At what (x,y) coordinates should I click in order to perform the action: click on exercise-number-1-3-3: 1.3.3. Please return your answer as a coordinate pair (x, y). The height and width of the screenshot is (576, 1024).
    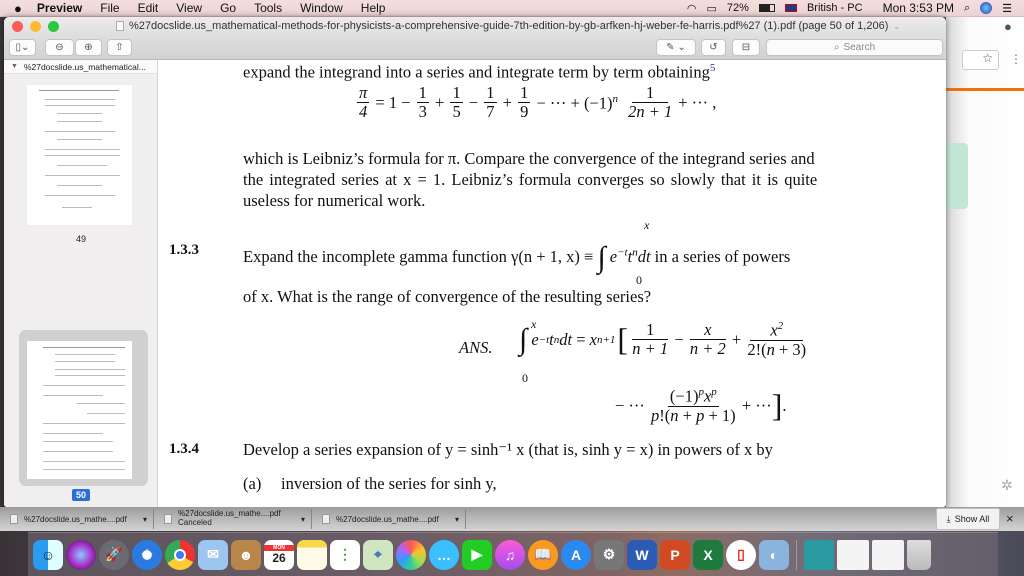
    Looking at the image, I should click on (184, 250).